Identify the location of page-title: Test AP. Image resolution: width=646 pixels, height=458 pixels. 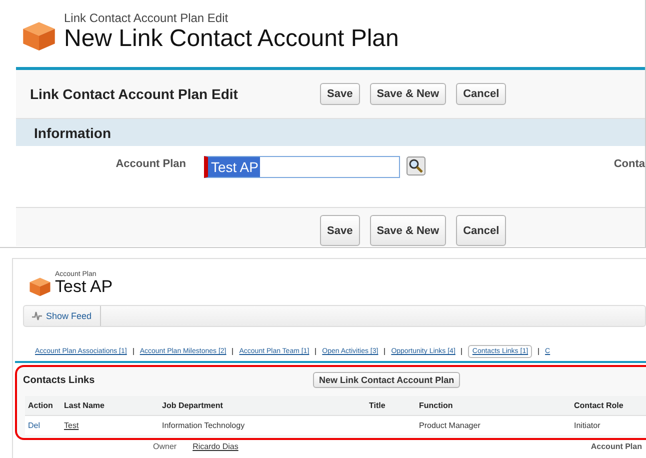
(84, 287).